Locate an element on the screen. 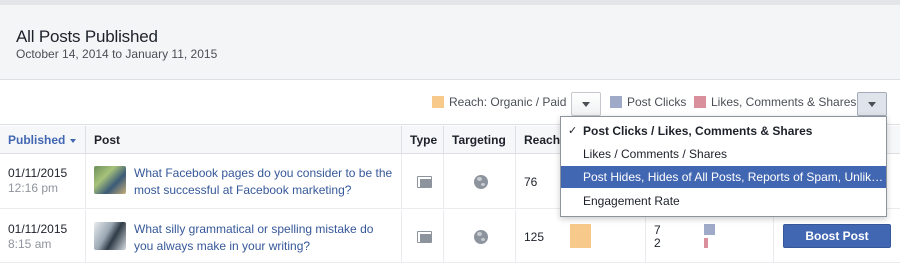  post-time: 8:15 am is located at coordinates (30, 244).